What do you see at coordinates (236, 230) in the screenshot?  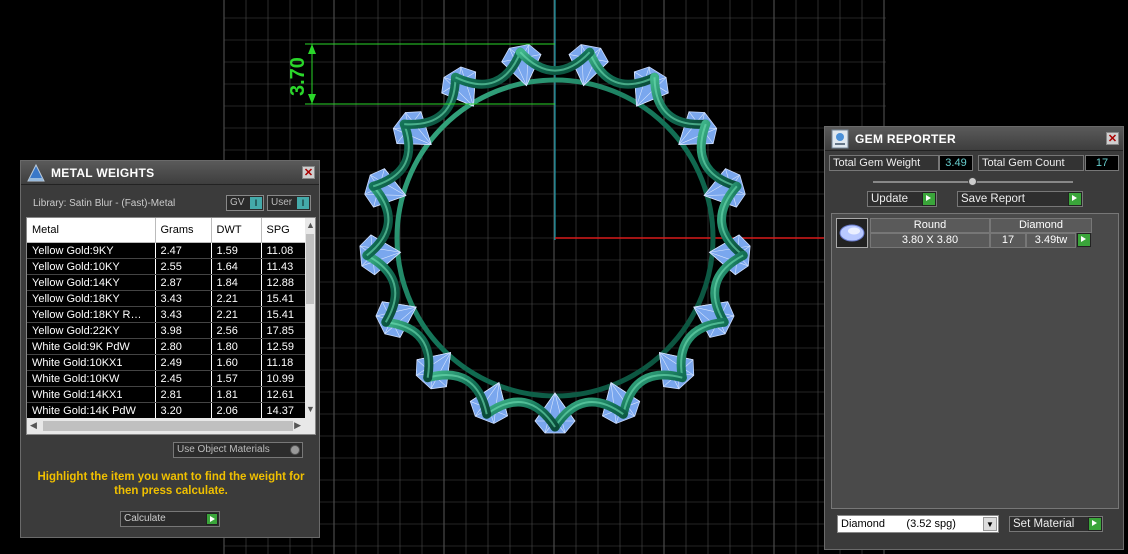 I see `column-header: DWT` at bounding box center [236, 230].